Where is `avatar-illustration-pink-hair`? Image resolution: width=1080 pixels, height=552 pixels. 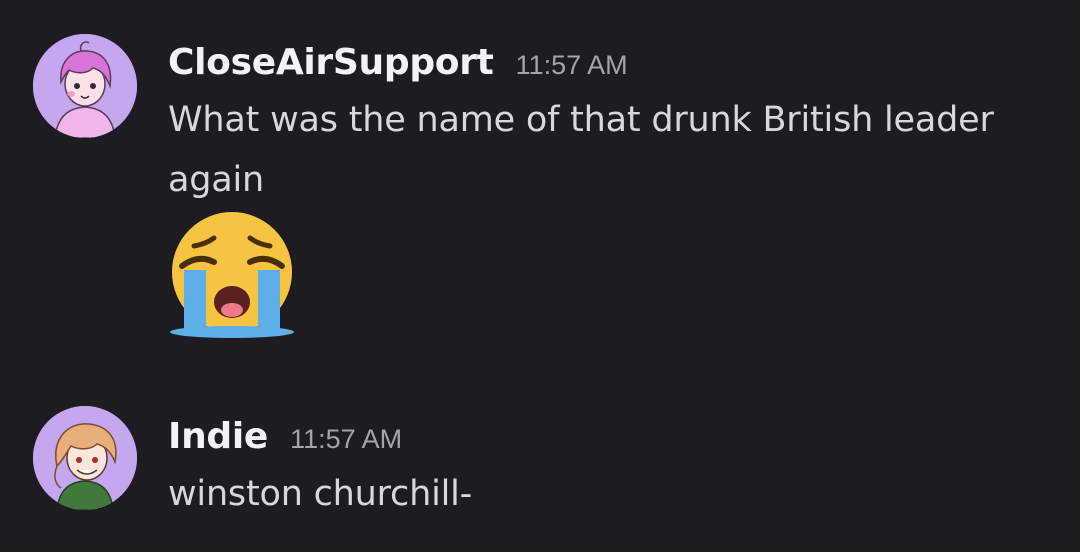
avatar-illustration-pink-hair is located at coordinates (85, 86).